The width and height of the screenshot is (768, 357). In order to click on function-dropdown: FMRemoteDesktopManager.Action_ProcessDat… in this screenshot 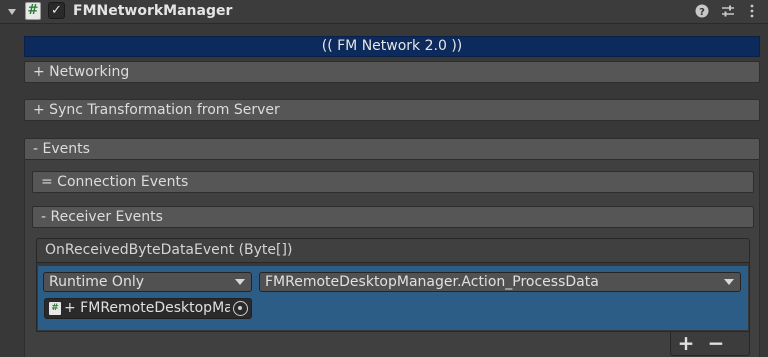, I will do `click(500, 282)`.